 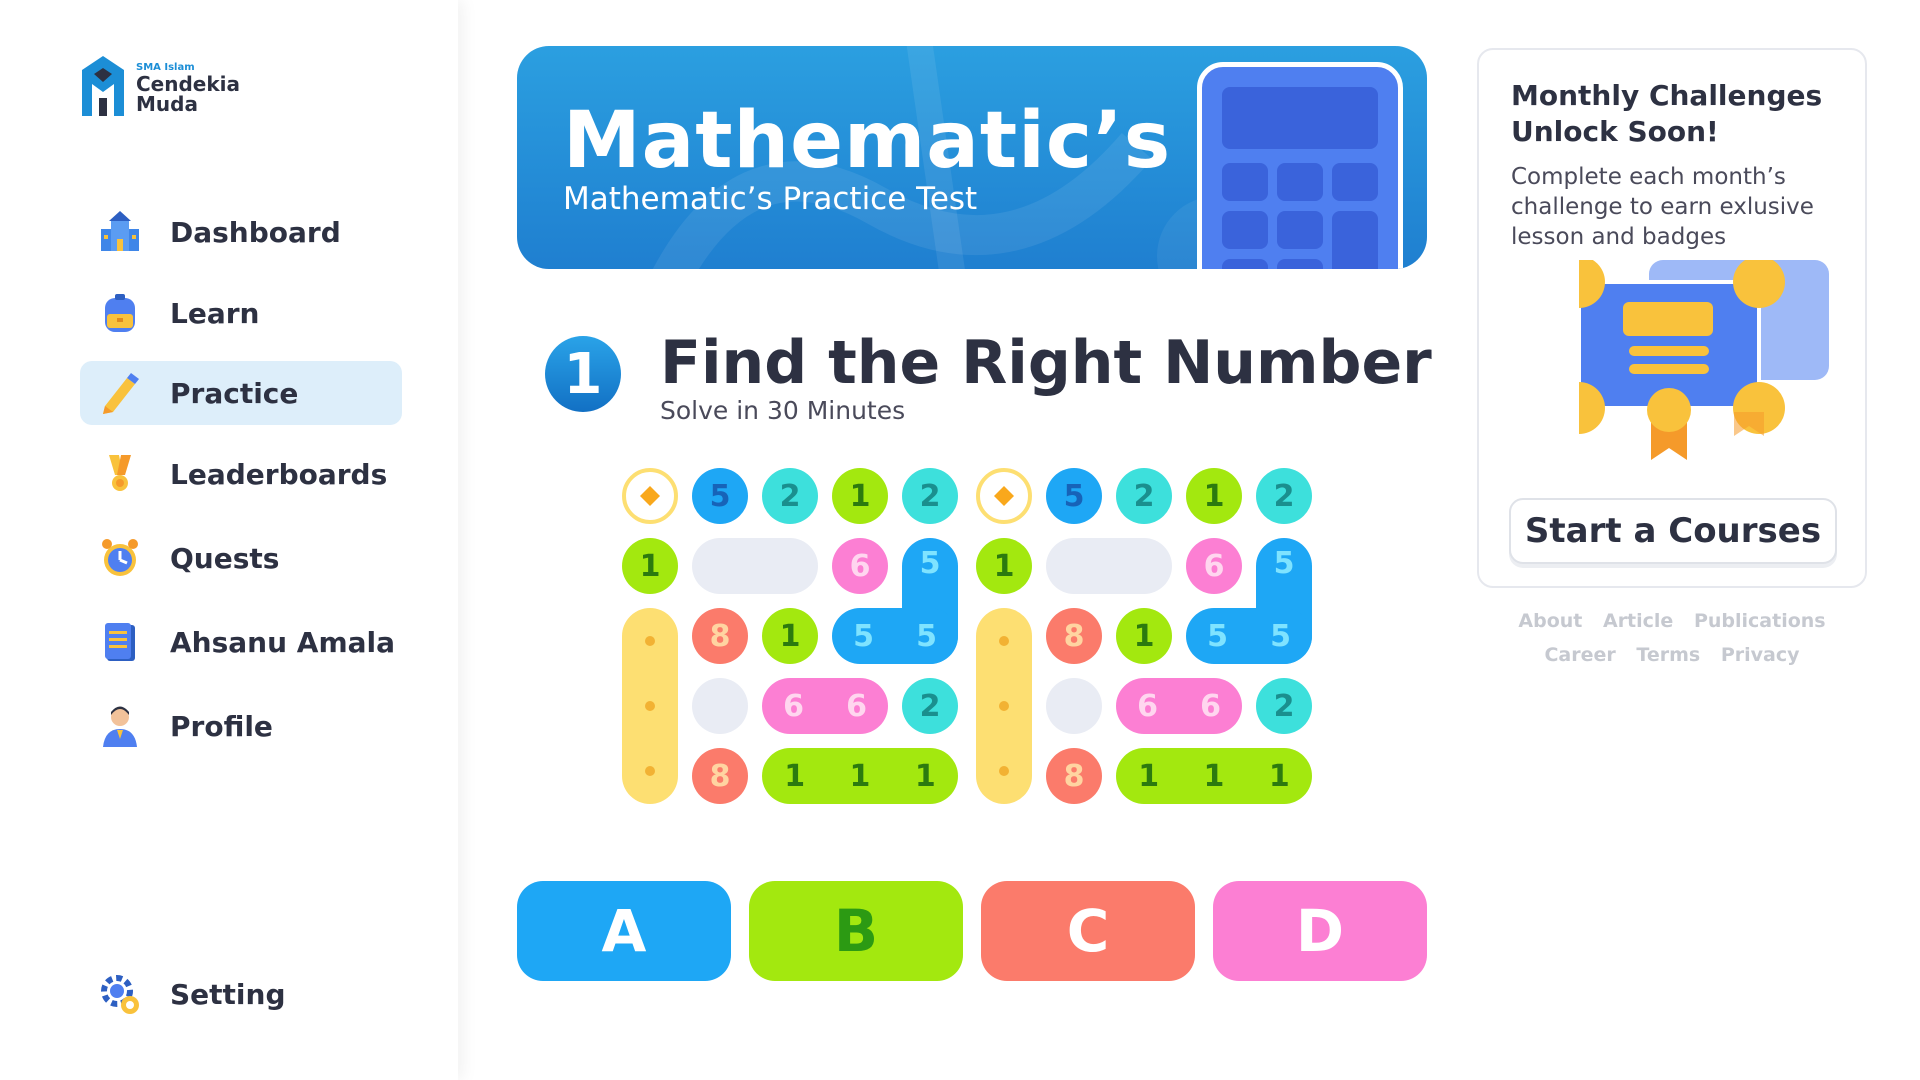 I want to click on answer-c-button: C, so click(x=1088, y=931).